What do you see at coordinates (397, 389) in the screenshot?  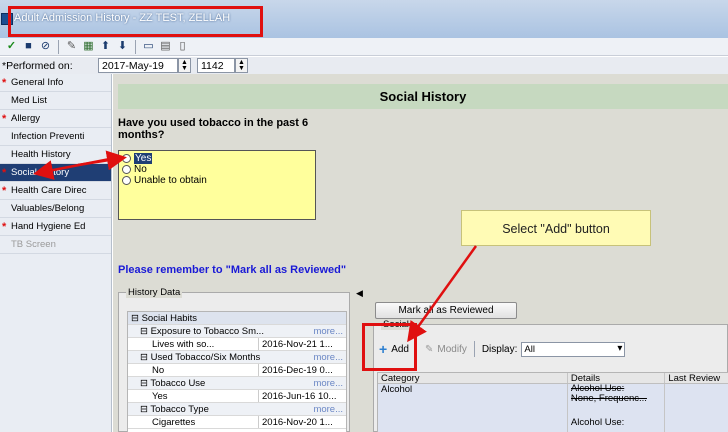 I see `row-category: Alcohol` at bounding box center [397, 389].